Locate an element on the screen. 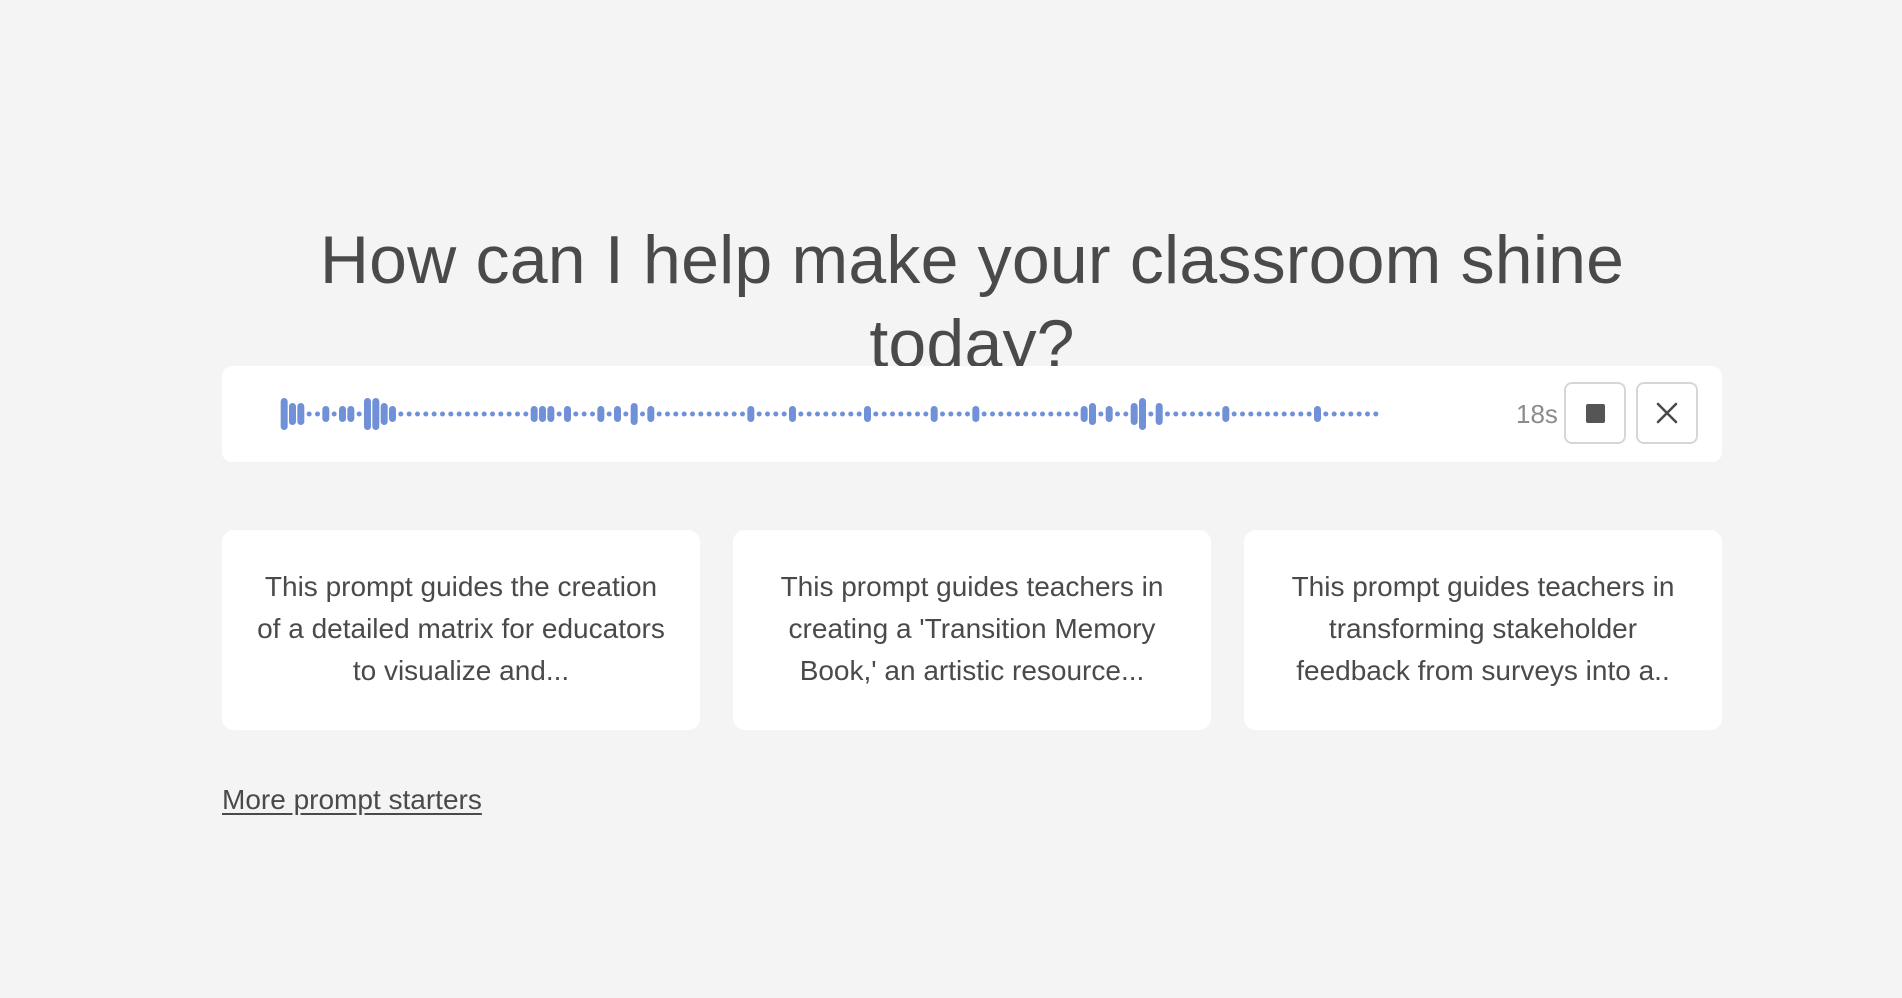 This screenshot has width=1902, height=998. cancel-recording-button is located at coordinates (1667, 413).